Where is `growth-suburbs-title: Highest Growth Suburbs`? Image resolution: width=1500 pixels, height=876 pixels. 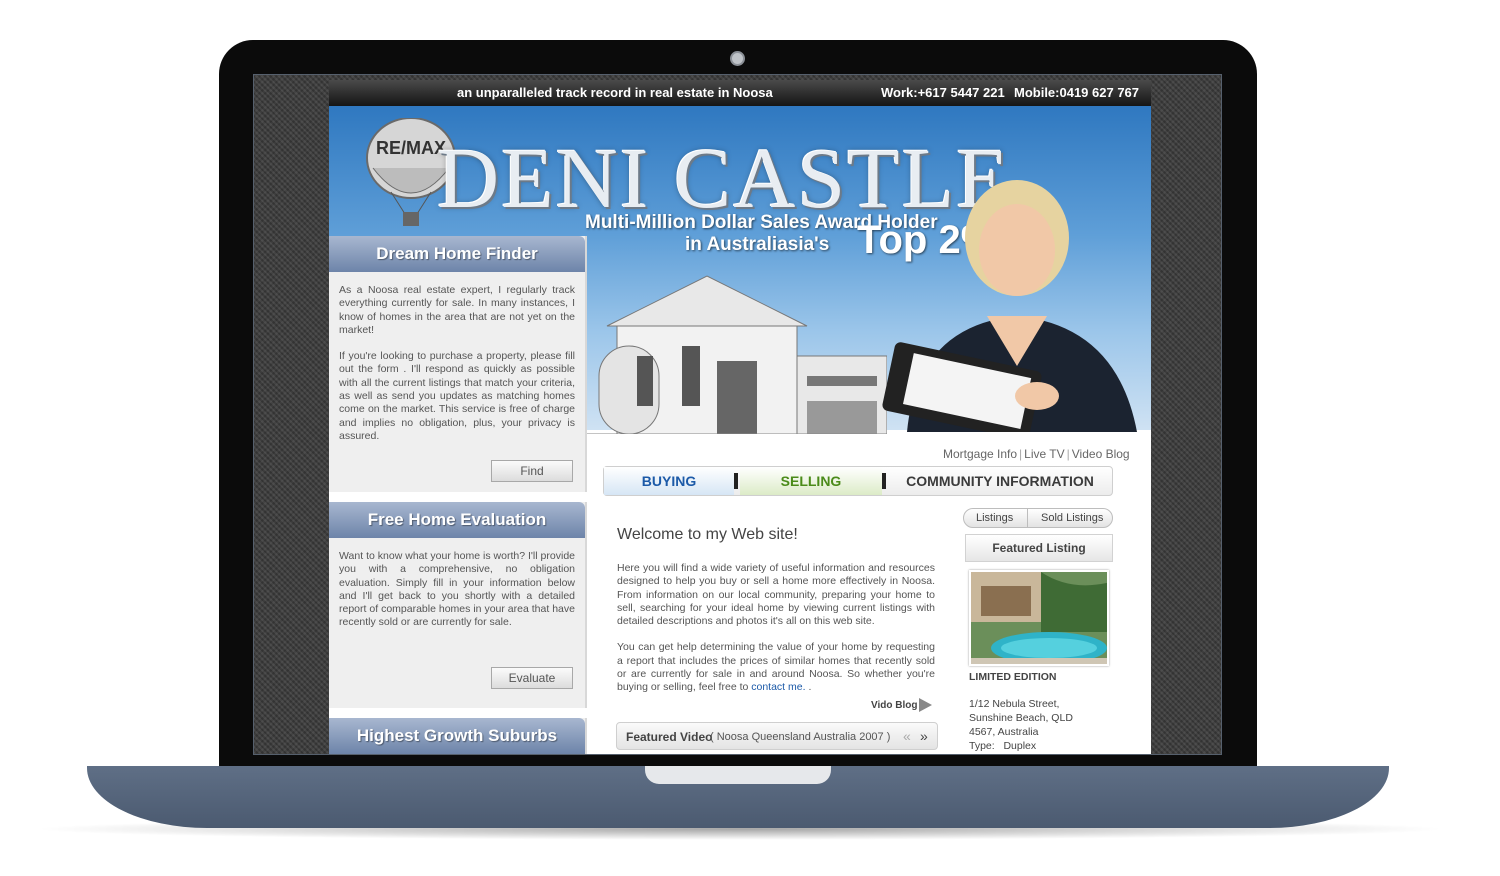 growth-suburbs-title: Highest Growth Suburbs is located at coordinates (457, 736).